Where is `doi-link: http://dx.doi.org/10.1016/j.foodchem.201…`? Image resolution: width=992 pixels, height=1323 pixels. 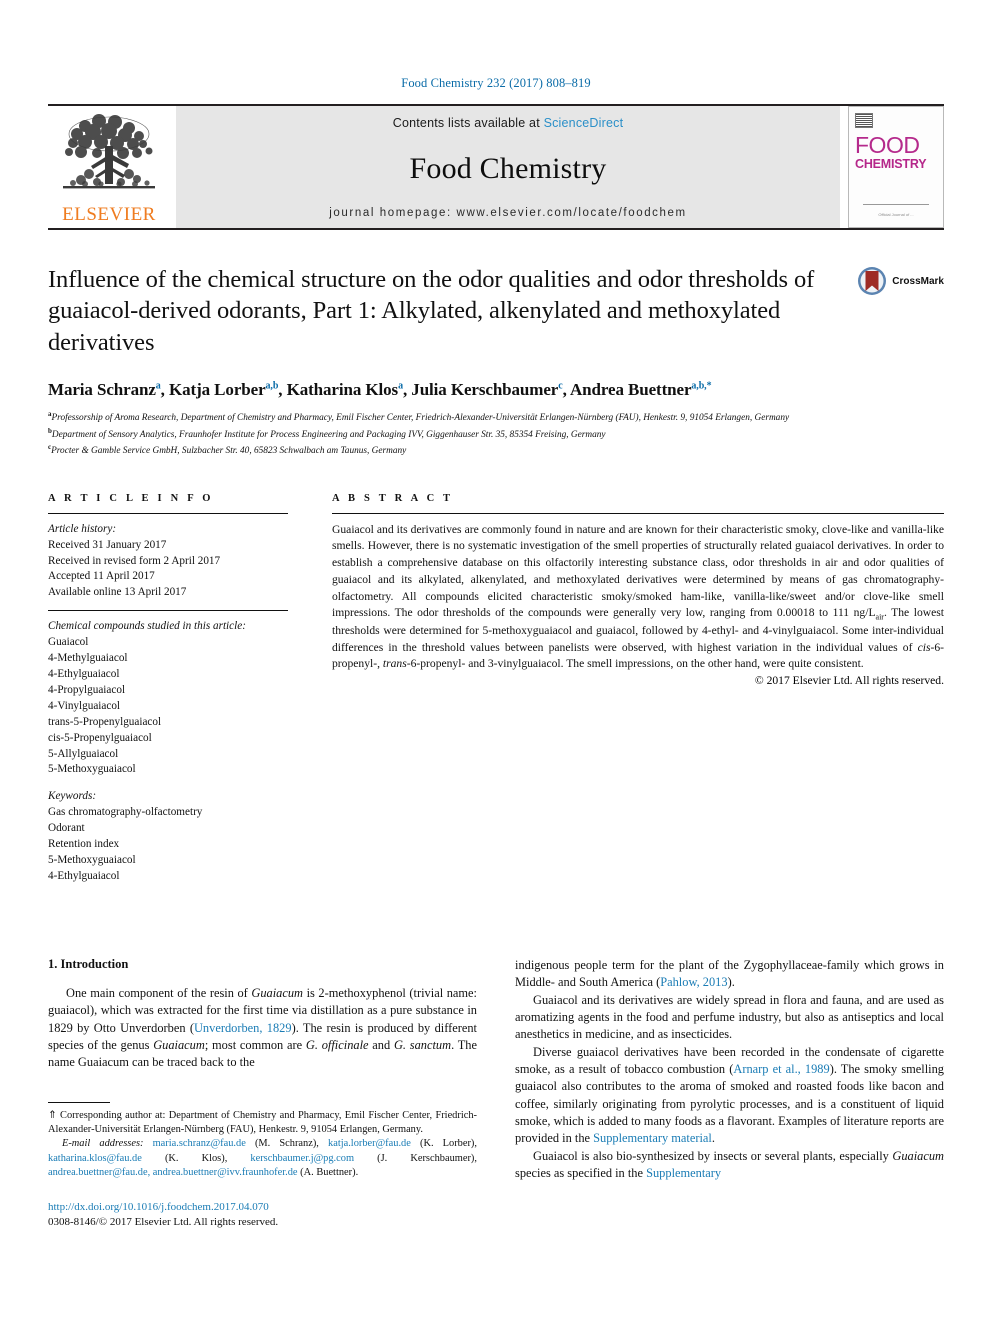 doi-link: http://dx.doi.org/10.1016/j.foodchem.201… is located at coordinates (262, 1207).